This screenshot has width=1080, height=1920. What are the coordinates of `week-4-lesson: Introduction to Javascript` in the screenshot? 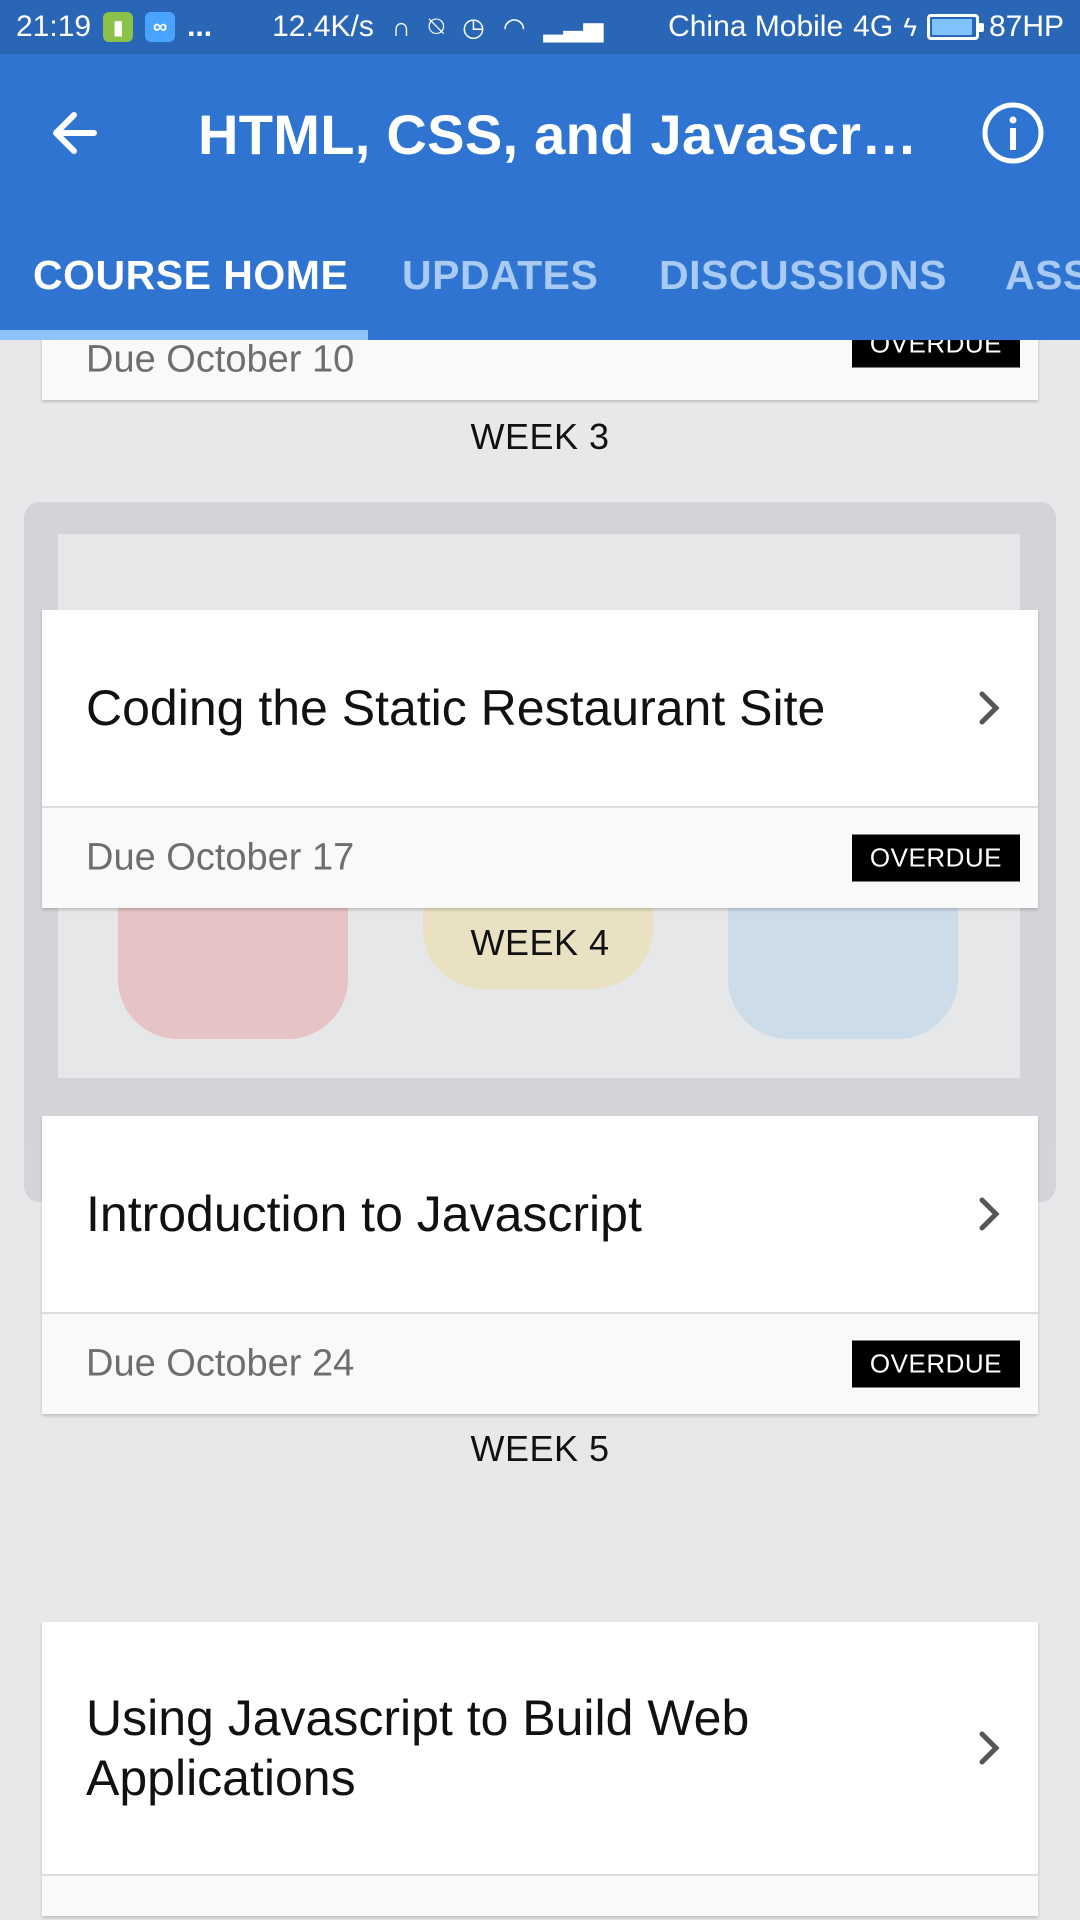 It's located at (540, 1215).